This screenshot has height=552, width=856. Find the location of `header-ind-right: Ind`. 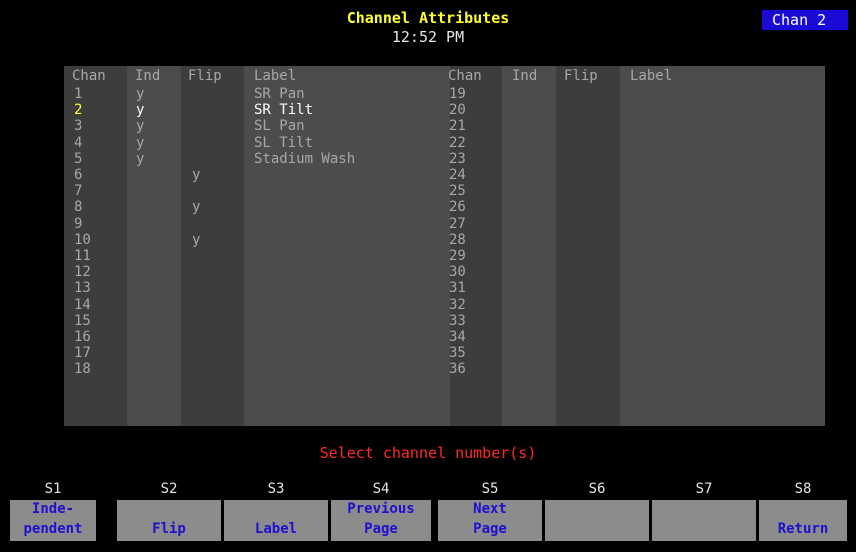

header-ind-right: Ind is located at coordinates (525, 76).